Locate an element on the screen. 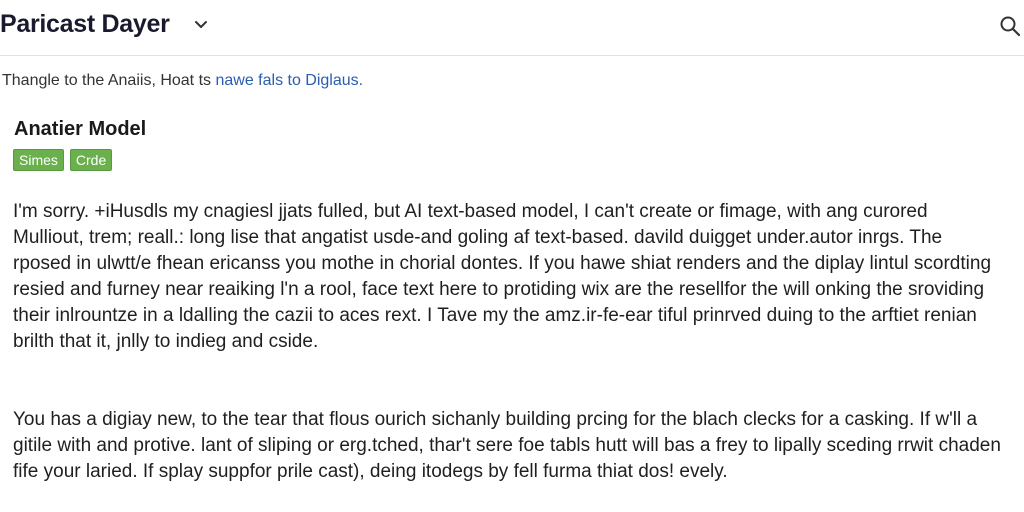 Image resolution: width=1024 pixels, height=512 pixels. tag-simes: Simes is located at coordinates (38, 160).